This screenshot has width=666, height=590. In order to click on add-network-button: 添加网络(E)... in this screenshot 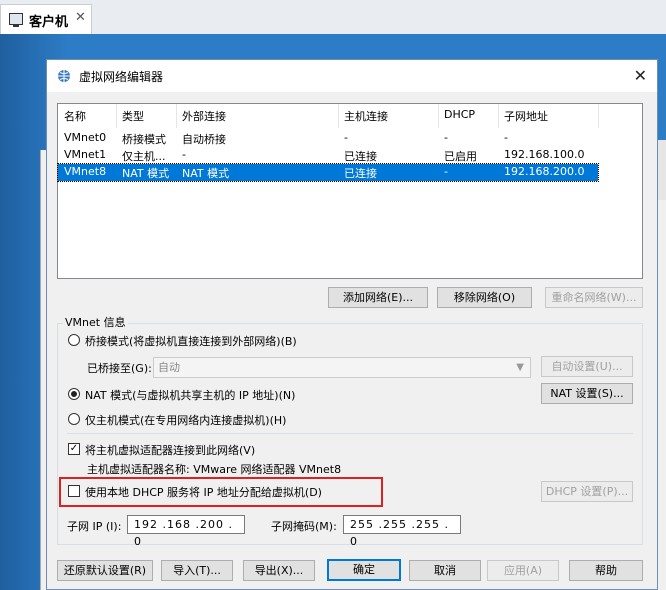, I will do `click(378, 297)`.